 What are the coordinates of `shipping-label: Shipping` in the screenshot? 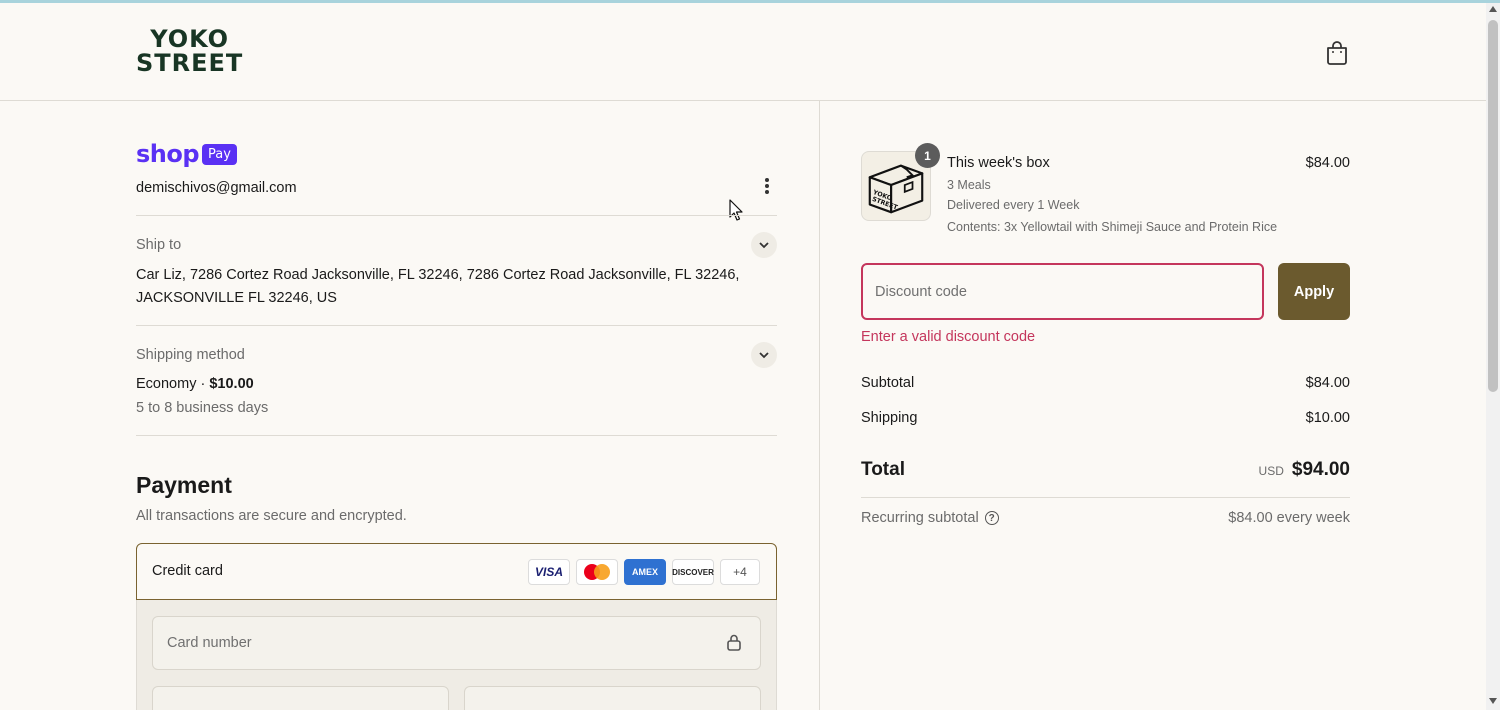 It's located at (889, 418).